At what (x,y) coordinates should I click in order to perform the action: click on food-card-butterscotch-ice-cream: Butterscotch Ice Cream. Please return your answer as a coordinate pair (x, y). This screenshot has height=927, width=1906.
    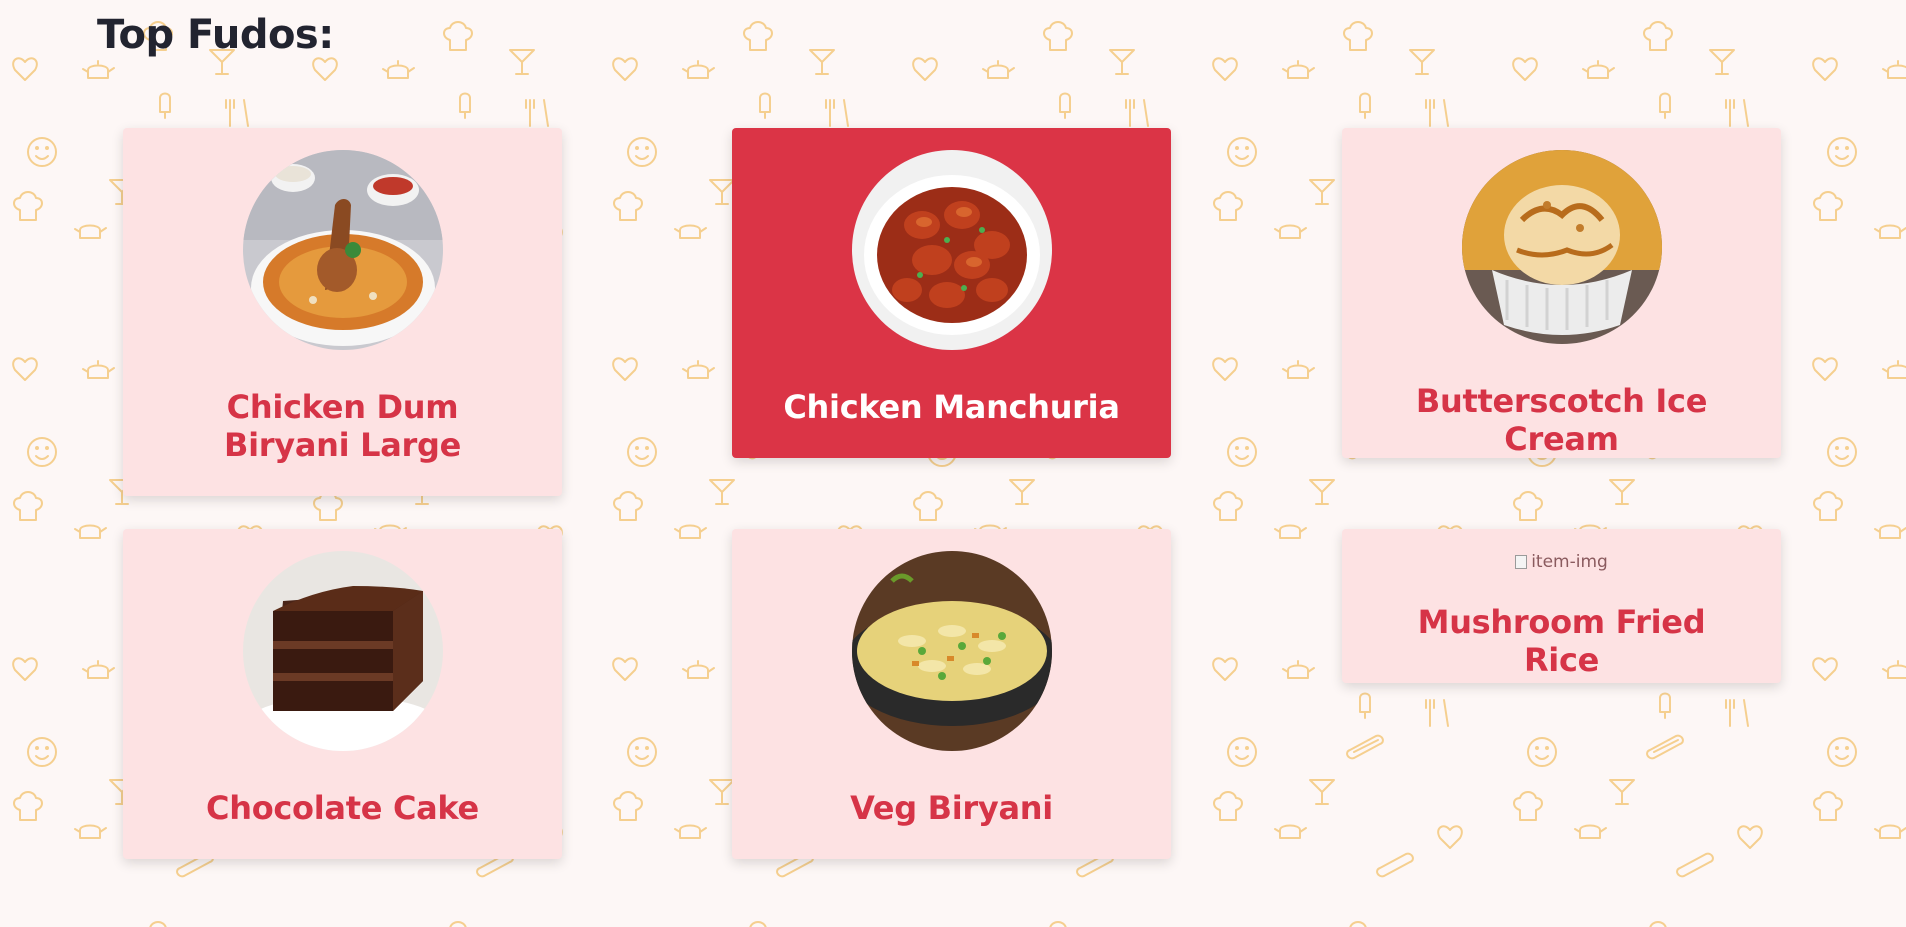
    Looking at the image, I should click on (1561, 293).